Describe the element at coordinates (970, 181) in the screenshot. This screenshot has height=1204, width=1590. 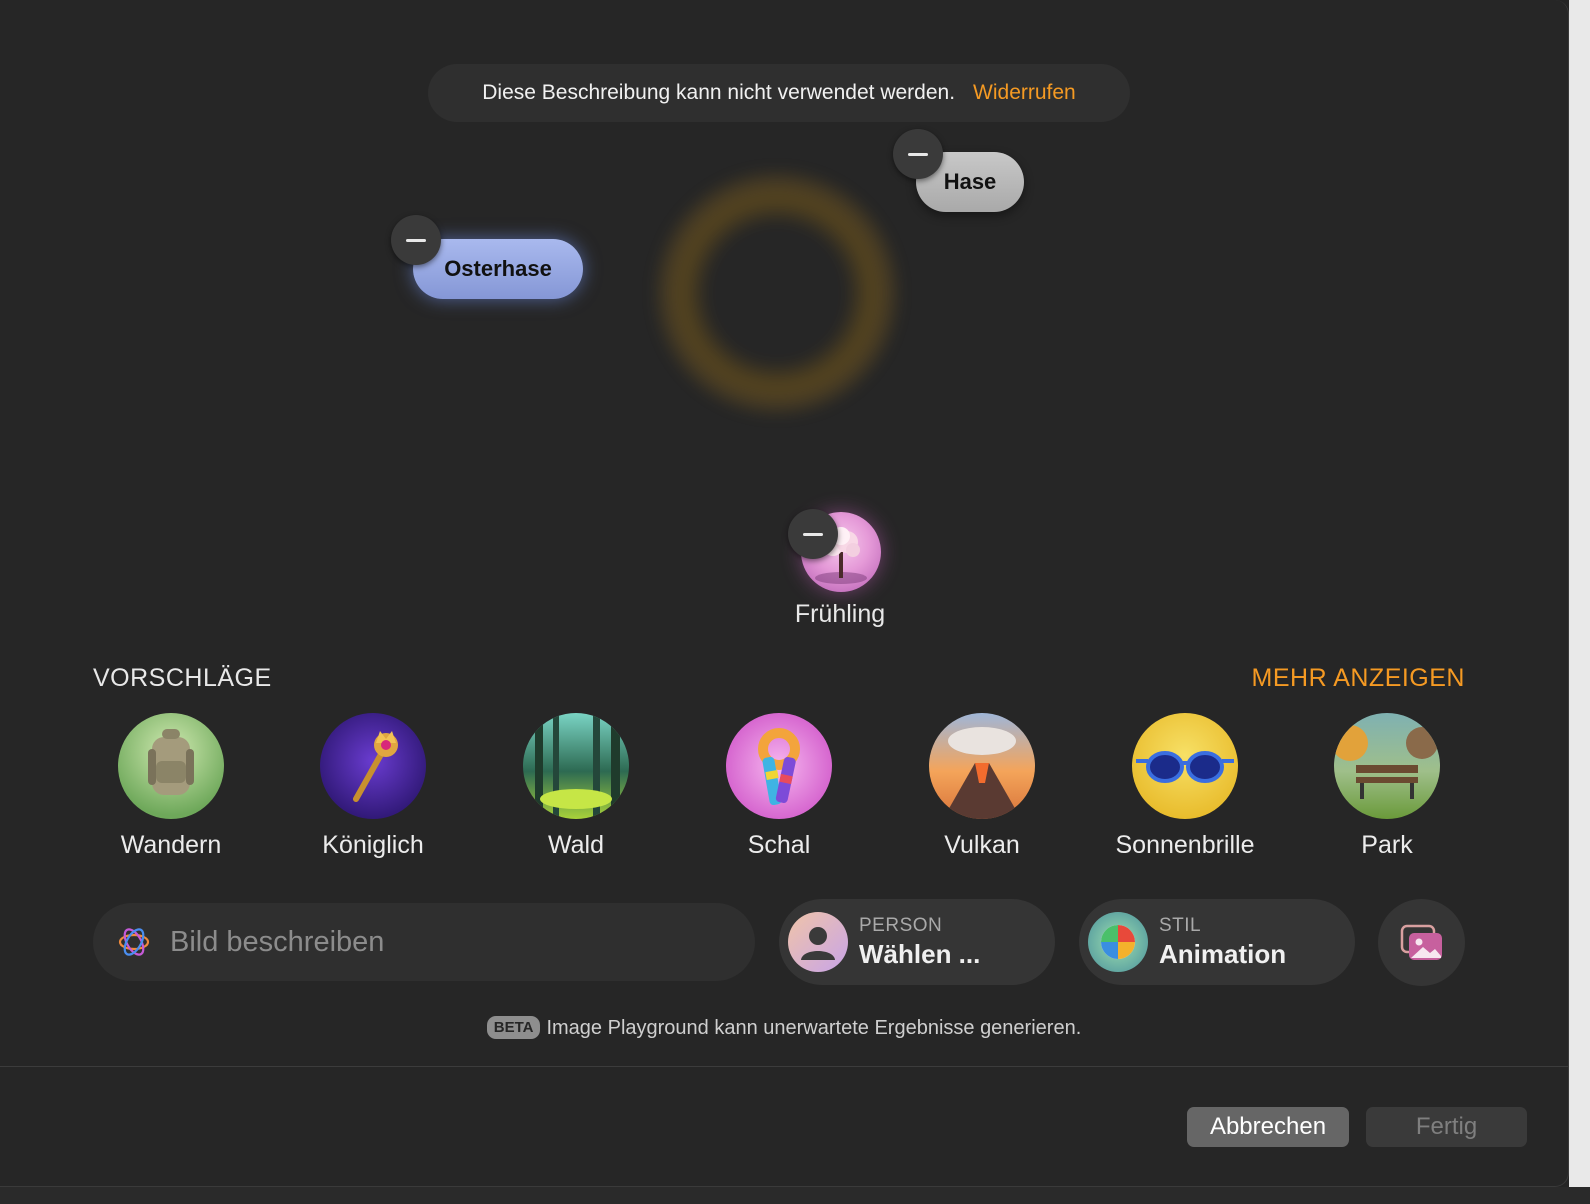
I see `concept-label: Hase` at that location.